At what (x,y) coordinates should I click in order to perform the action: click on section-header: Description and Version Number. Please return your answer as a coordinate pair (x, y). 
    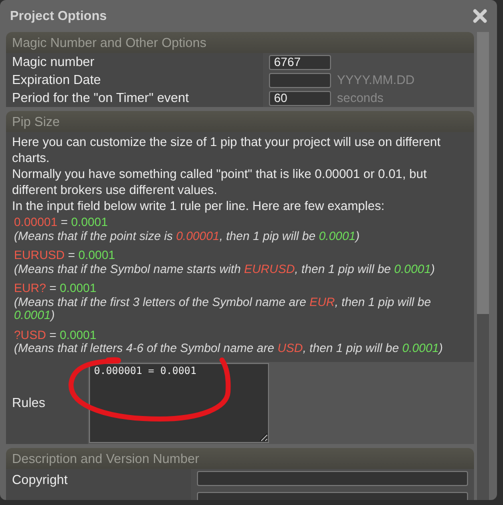
    Looking at the image, I should click on (240, 458).